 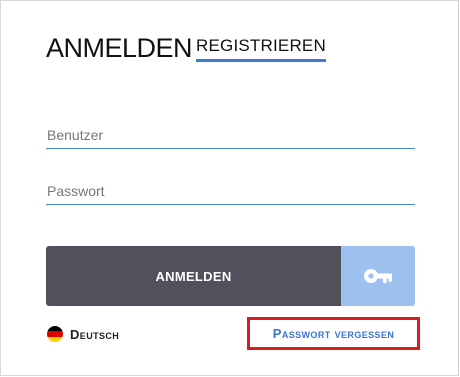 I want to click on key-icon, so click(x=378, y=276).